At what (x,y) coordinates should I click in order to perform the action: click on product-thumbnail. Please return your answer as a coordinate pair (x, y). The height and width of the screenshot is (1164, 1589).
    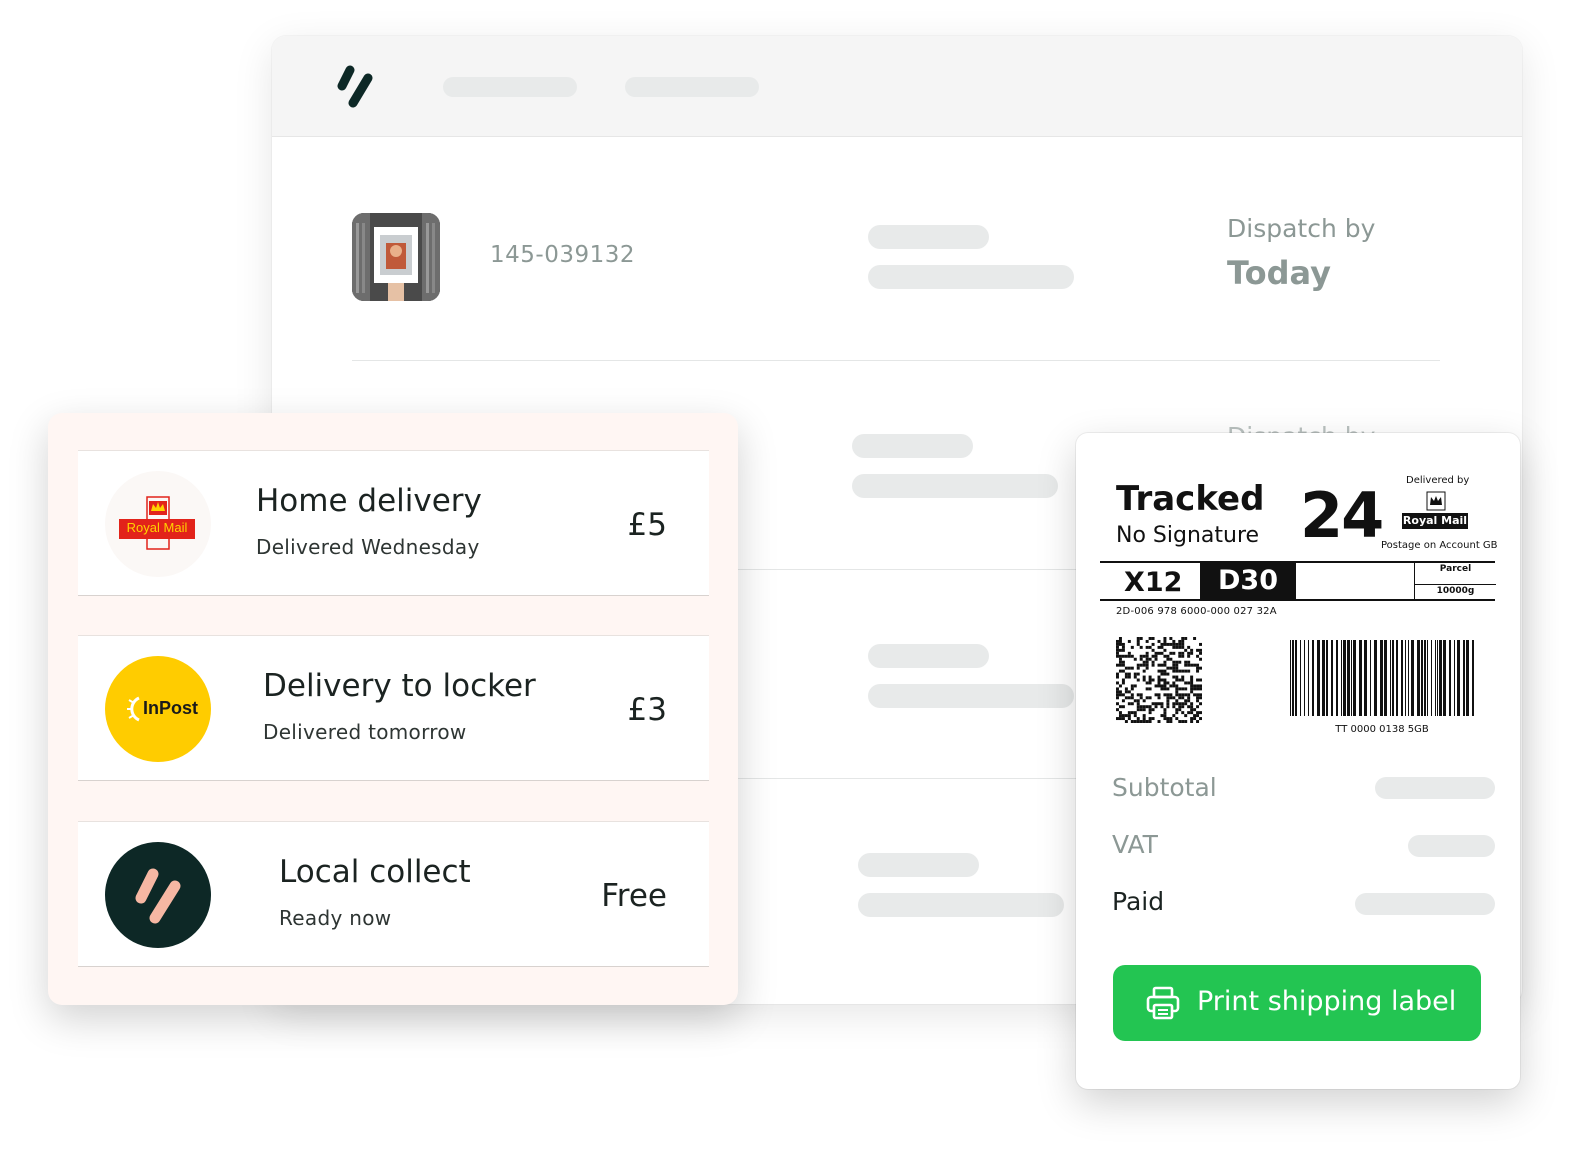
    Looking at the image, I should click on (396, 257).